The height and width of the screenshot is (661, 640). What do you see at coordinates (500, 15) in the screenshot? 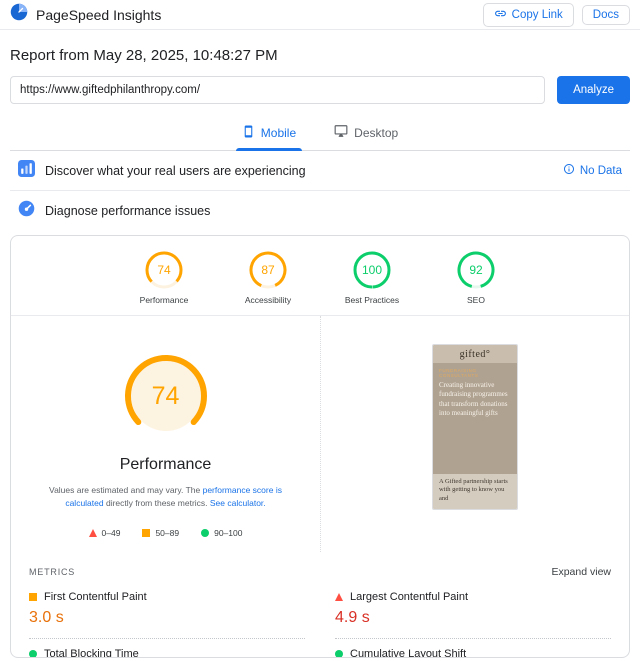
I see `link-icon` at bounding box center [500, 15].